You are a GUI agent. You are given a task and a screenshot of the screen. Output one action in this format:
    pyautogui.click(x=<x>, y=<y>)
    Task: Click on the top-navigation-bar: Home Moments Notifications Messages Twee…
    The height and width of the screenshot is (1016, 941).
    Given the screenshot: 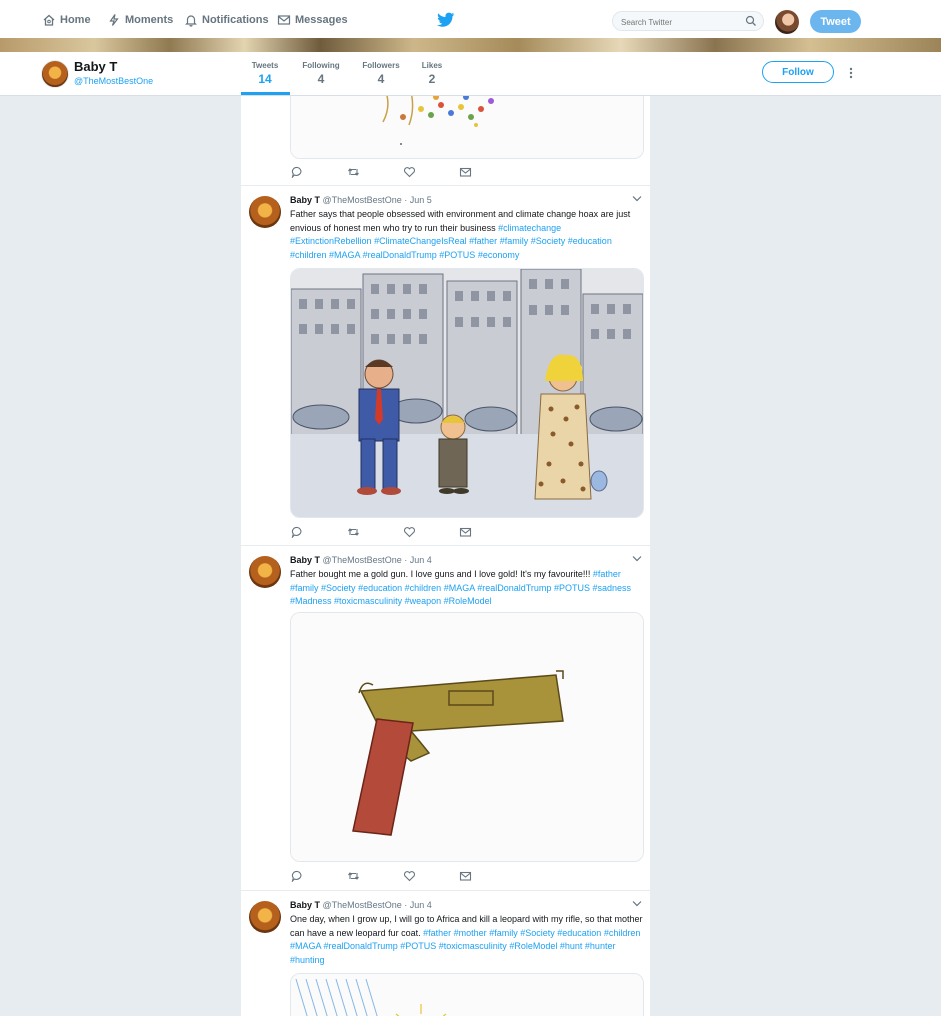 What is the action you would take?
    pyautogui.click(x=470, y=19)
    